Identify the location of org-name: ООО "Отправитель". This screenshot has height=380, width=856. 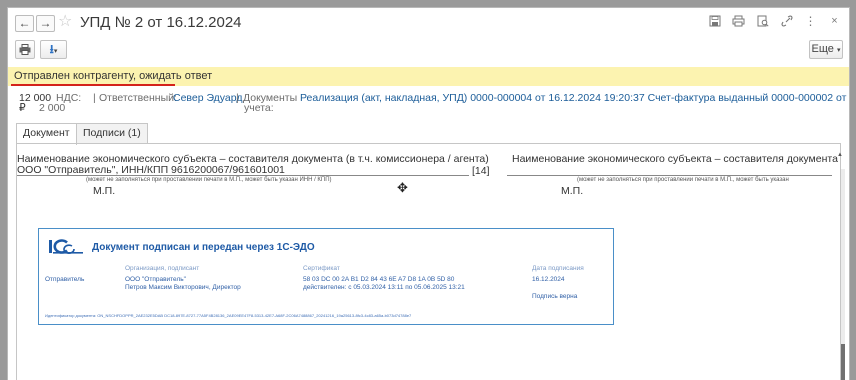
(155, 279).